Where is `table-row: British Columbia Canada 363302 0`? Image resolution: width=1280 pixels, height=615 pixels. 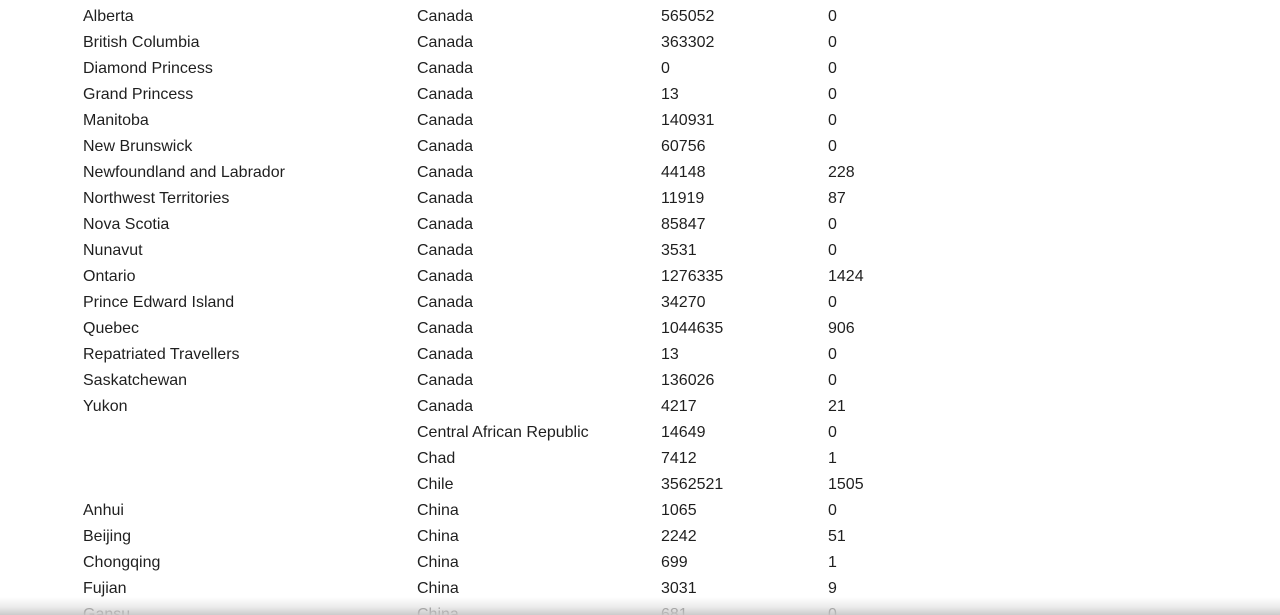
table-row: British Columbia Canada 363302 0 is located at coordinates (640, 43).